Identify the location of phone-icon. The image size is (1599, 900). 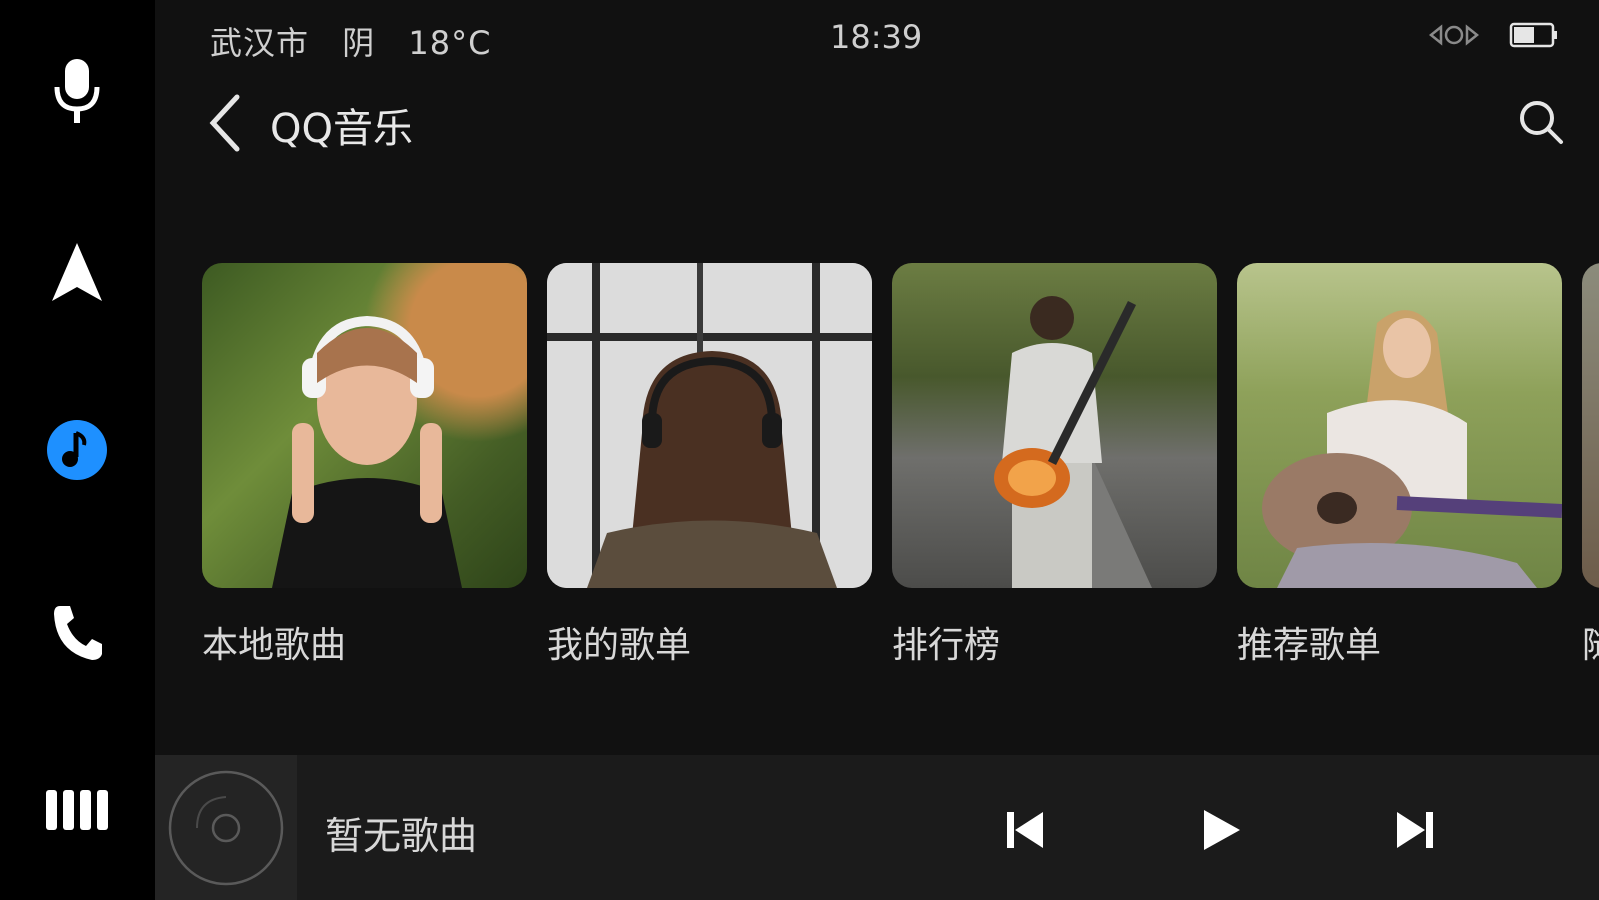
(78, 633).